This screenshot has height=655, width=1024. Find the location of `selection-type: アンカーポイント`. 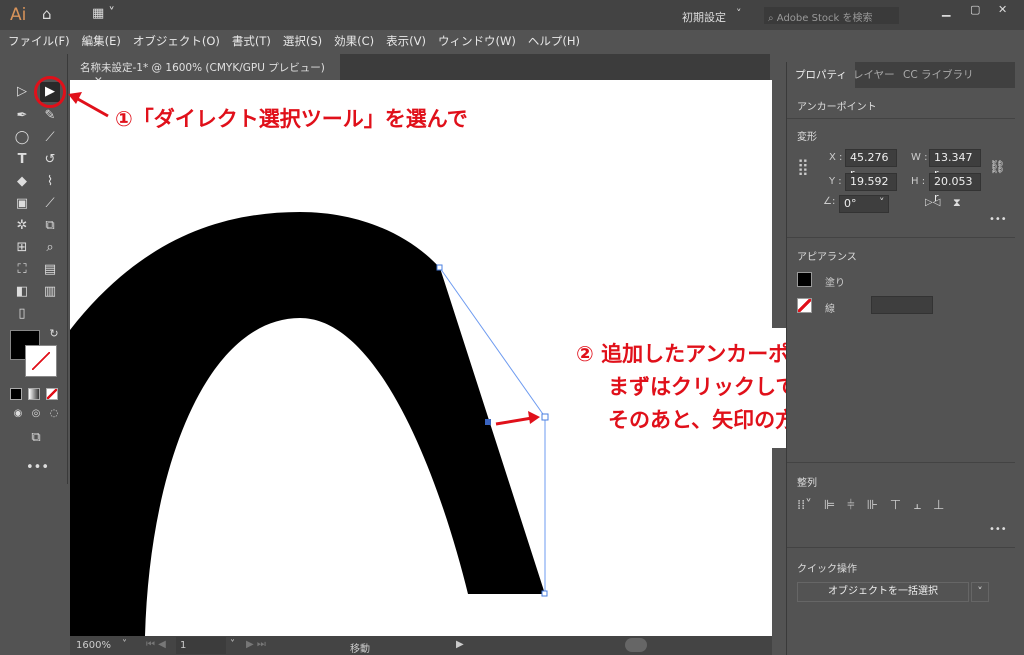

selection-type: アンカーポイント is located at coordinates (837, 107).